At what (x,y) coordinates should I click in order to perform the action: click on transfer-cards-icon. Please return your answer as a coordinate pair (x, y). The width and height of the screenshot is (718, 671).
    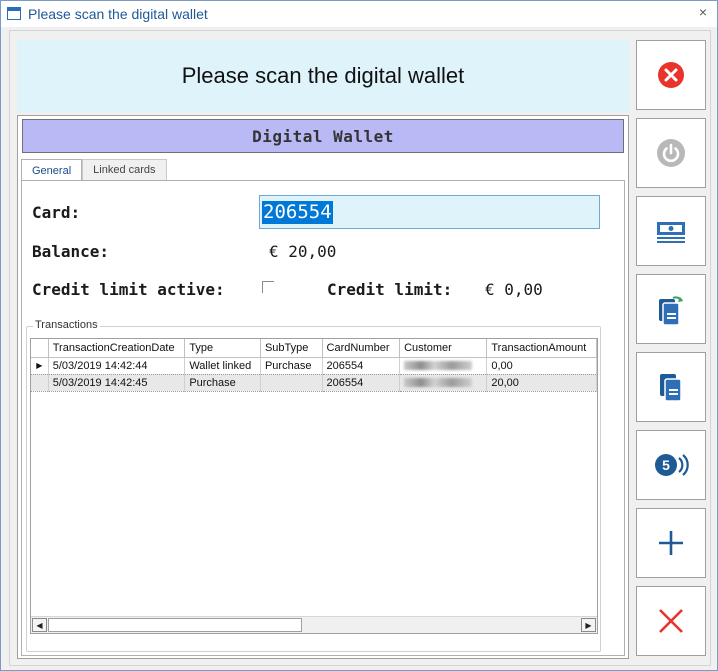
    Looking at the image, I should click on (671, 311).